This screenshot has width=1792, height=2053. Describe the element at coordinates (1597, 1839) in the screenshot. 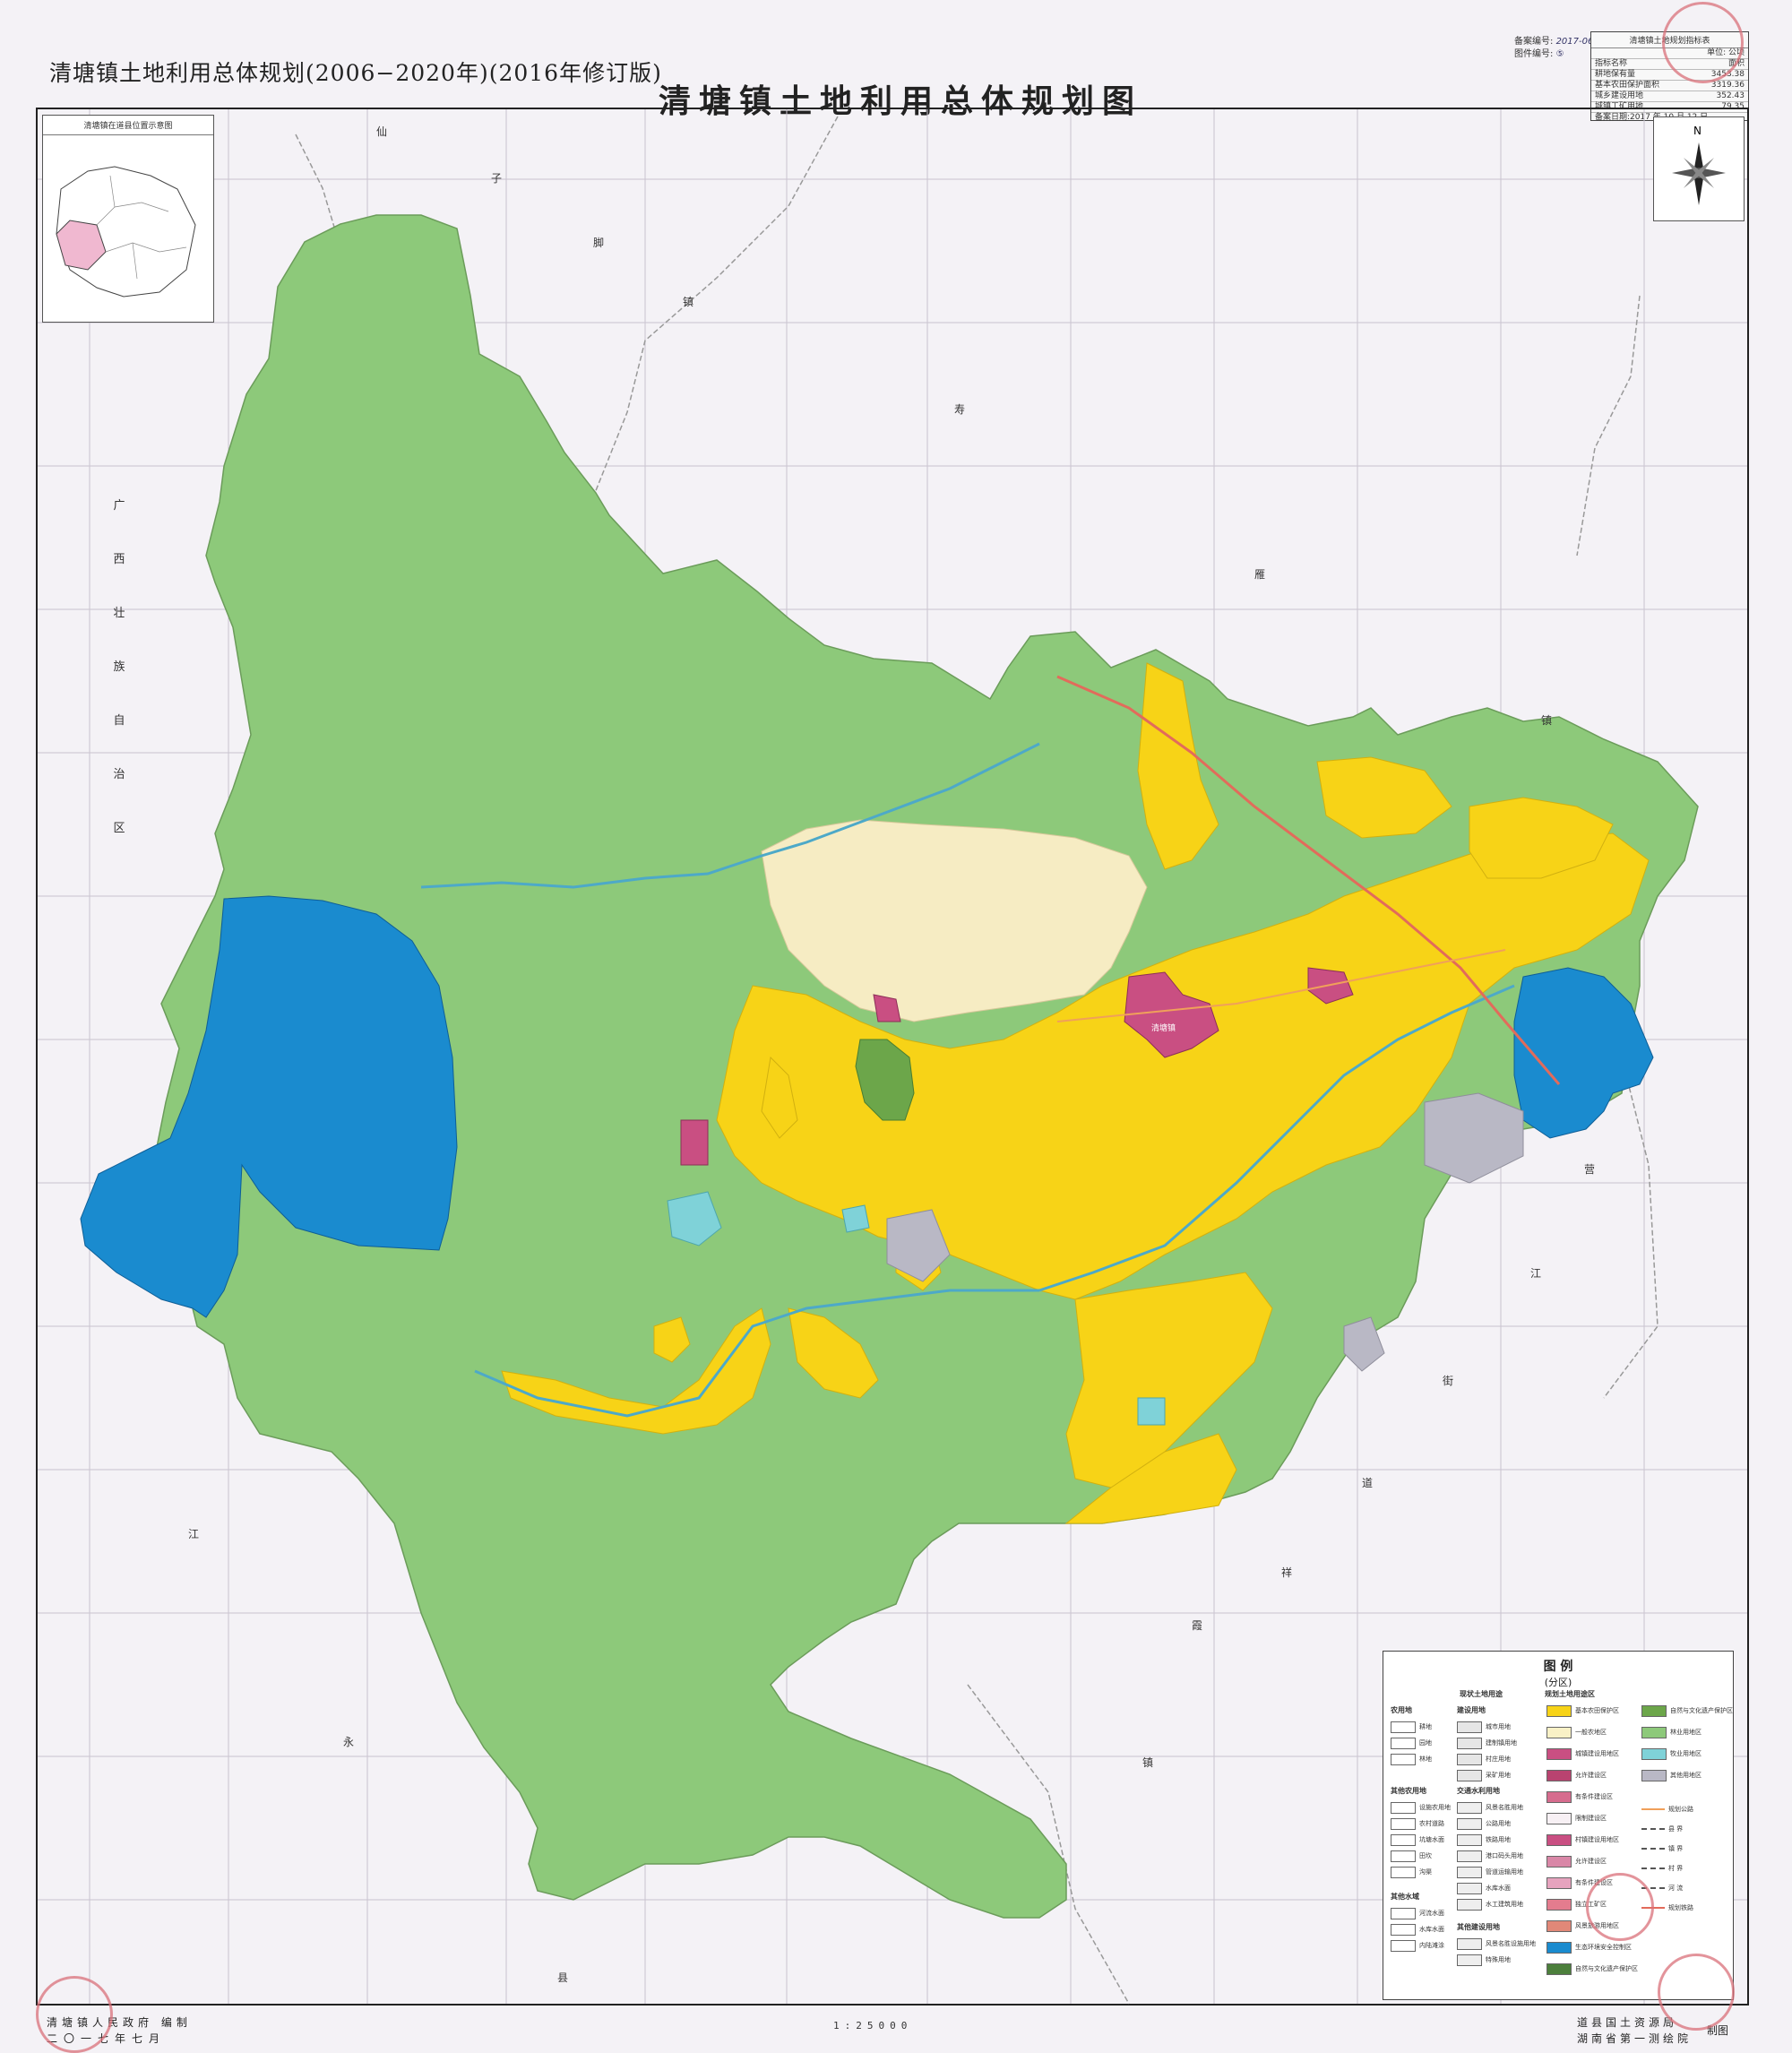

I see `legend-label: 村镇建设用地区` at that location.